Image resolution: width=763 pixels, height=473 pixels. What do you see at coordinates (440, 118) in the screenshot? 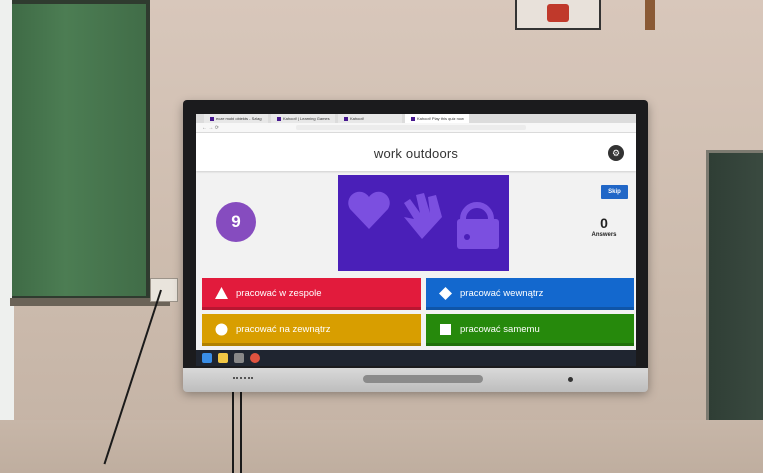
I see `tab-label: Kahoot! Play this quiz now` at bounding box center [440, 118].